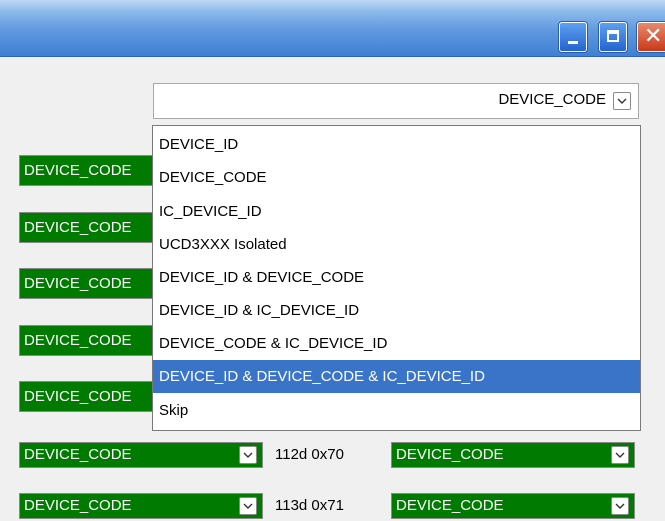 The image size is (665, 521). Describe the element at coordinates (396, 211) in the screenshot. I see `dropdown-option-ic-device-id: IC_DEVICE_ID` at that location.